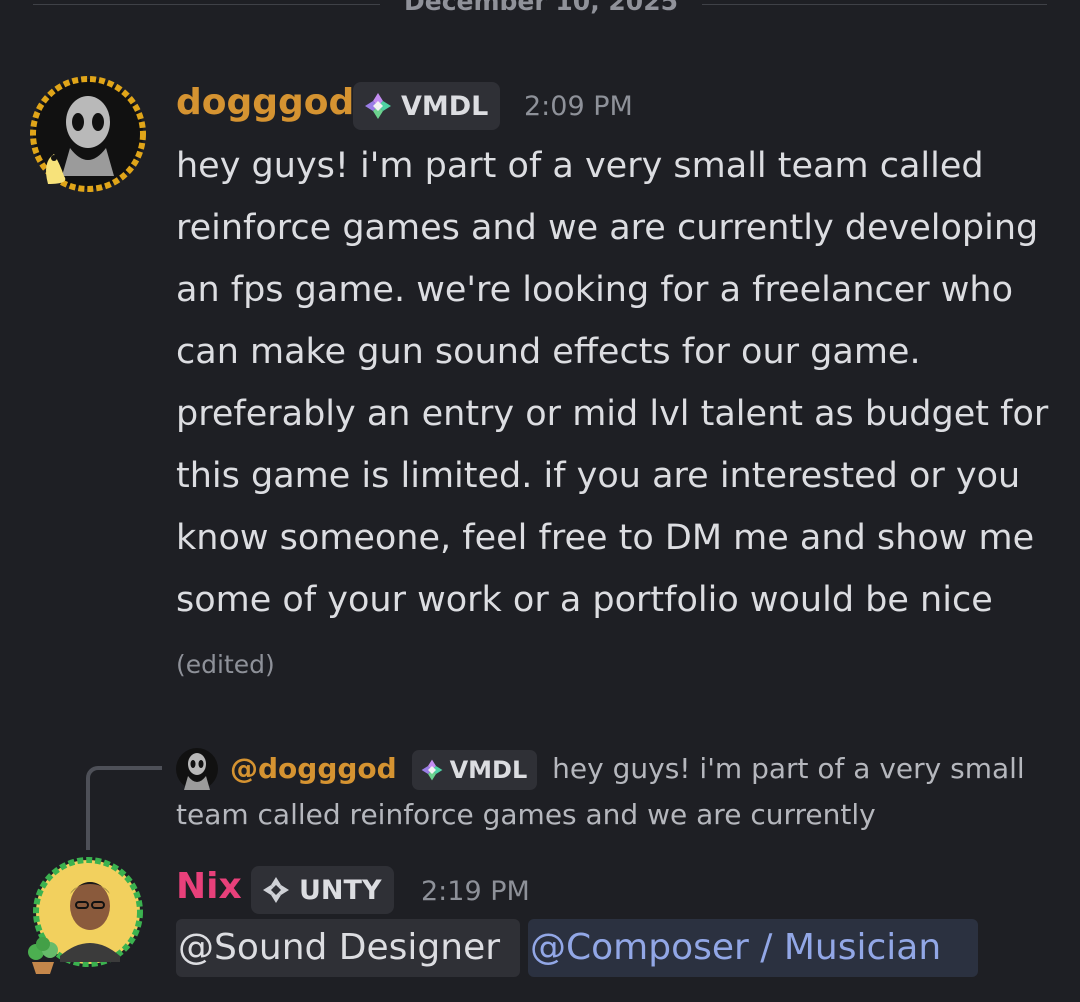 The width and height of the screenshot is (1080, 1002). What do you see at coordinates (313, 768) in the screenshot?
I see `reply-mention: @dogggod` at bounding box center [313, 768].